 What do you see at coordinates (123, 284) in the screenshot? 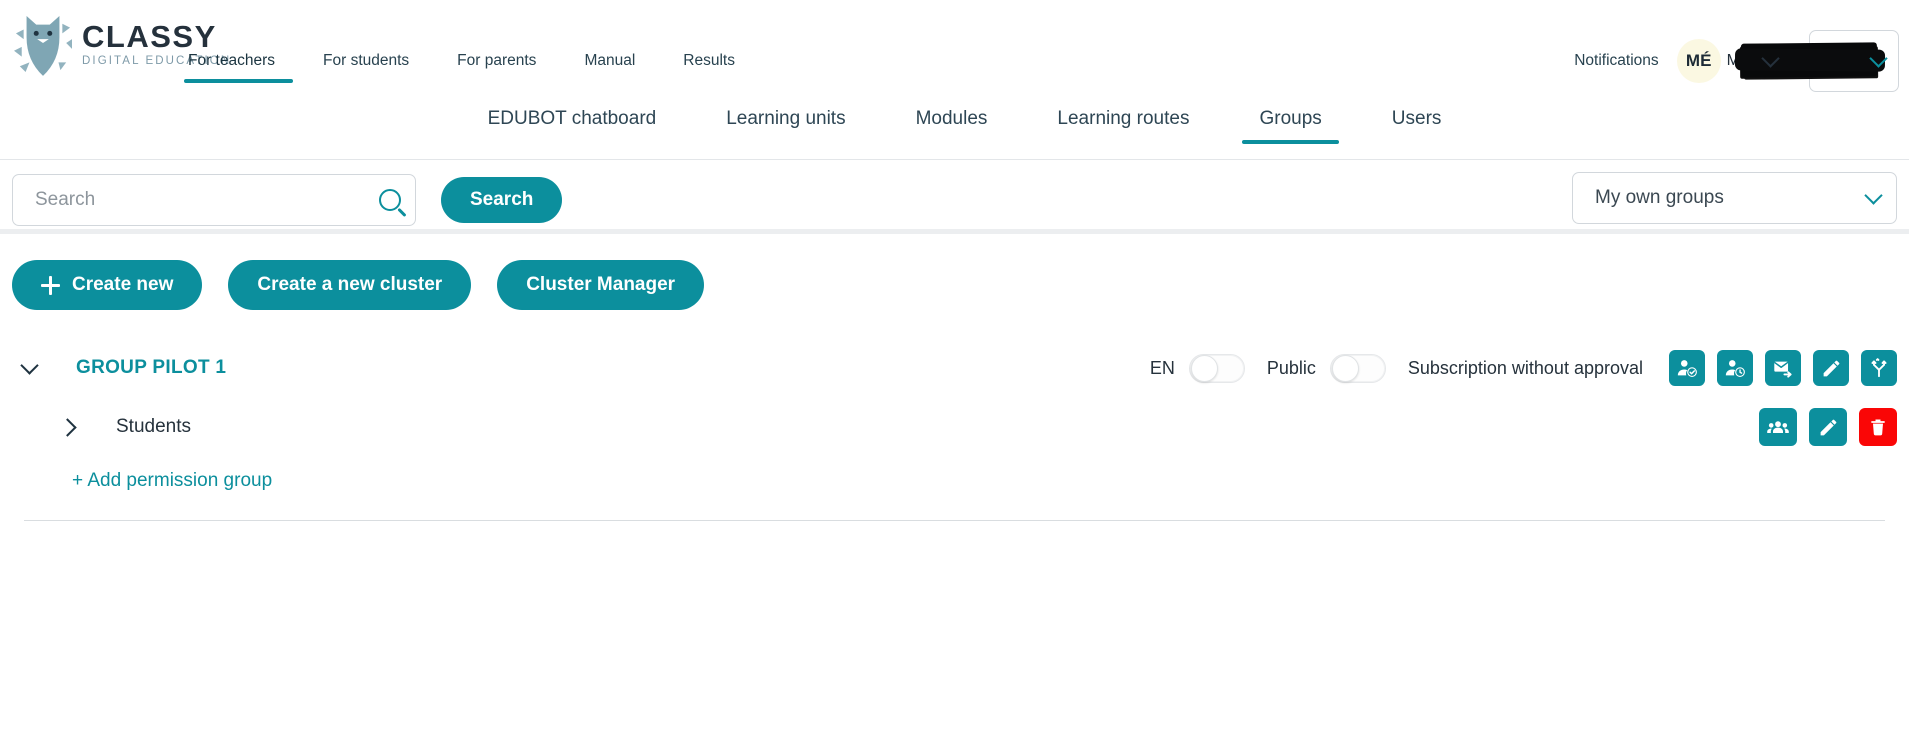
I see `create-new-label: Create new` at bounding box center [123, 284].